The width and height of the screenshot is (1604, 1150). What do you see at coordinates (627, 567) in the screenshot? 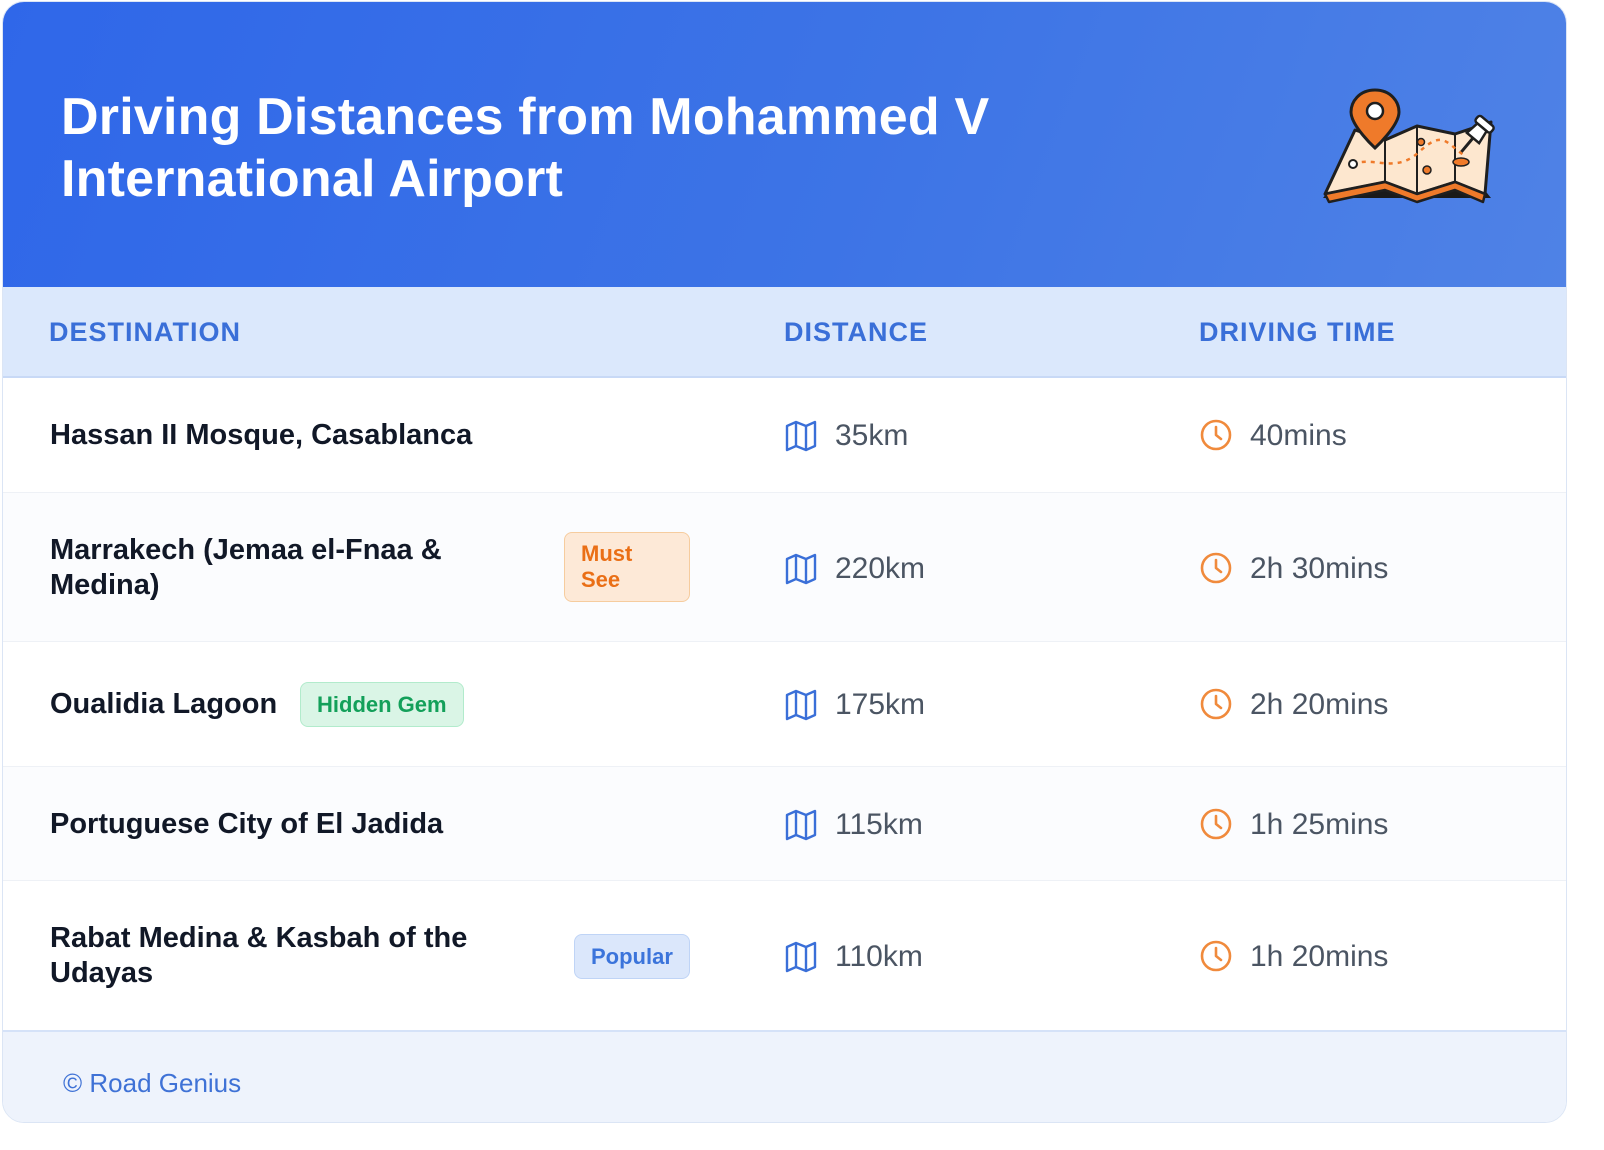
I see `must-see-badge: Must See` at bounding box center [627, 567].